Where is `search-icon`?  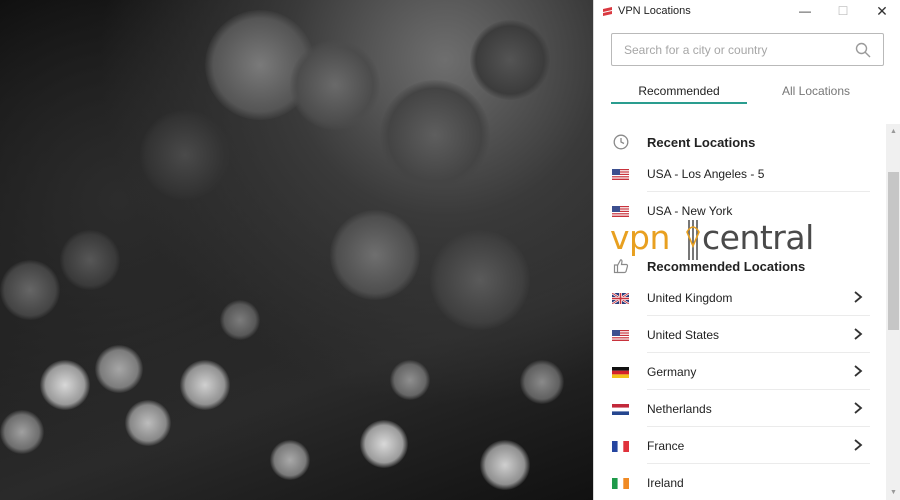 search-icon is located at coordinates (863, 50).